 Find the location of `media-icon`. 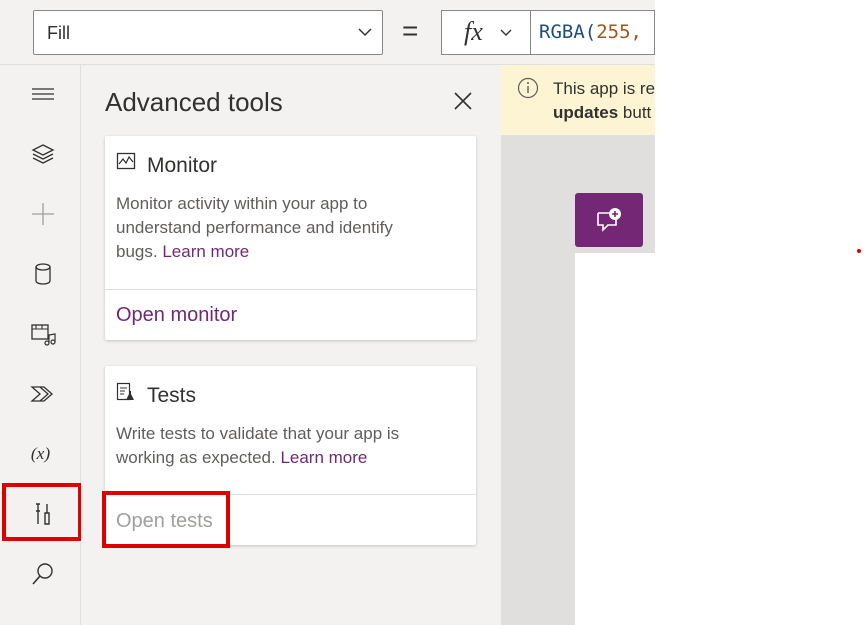

media-icon is located at coordinates (43, 335).